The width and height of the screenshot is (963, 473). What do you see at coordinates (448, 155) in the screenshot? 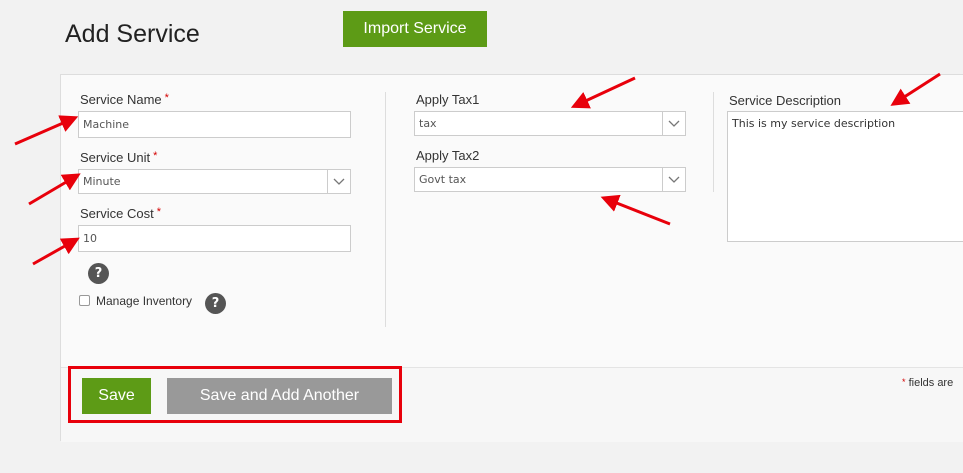
I see `apply-tax2-label: Apply Tax2` at bounding box center [448, 155].